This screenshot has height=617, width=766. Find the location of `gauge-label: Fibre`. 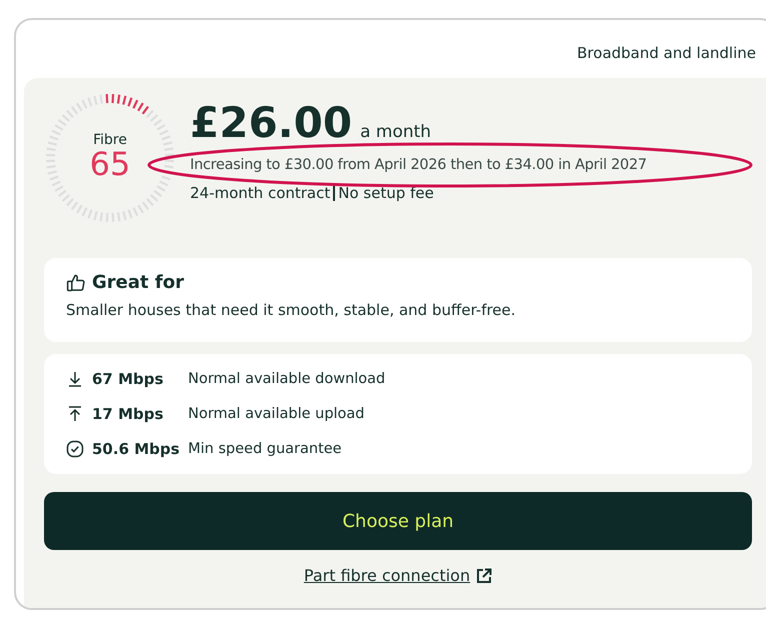

gauge-label: Fibre is located at coordinates (110, 140).